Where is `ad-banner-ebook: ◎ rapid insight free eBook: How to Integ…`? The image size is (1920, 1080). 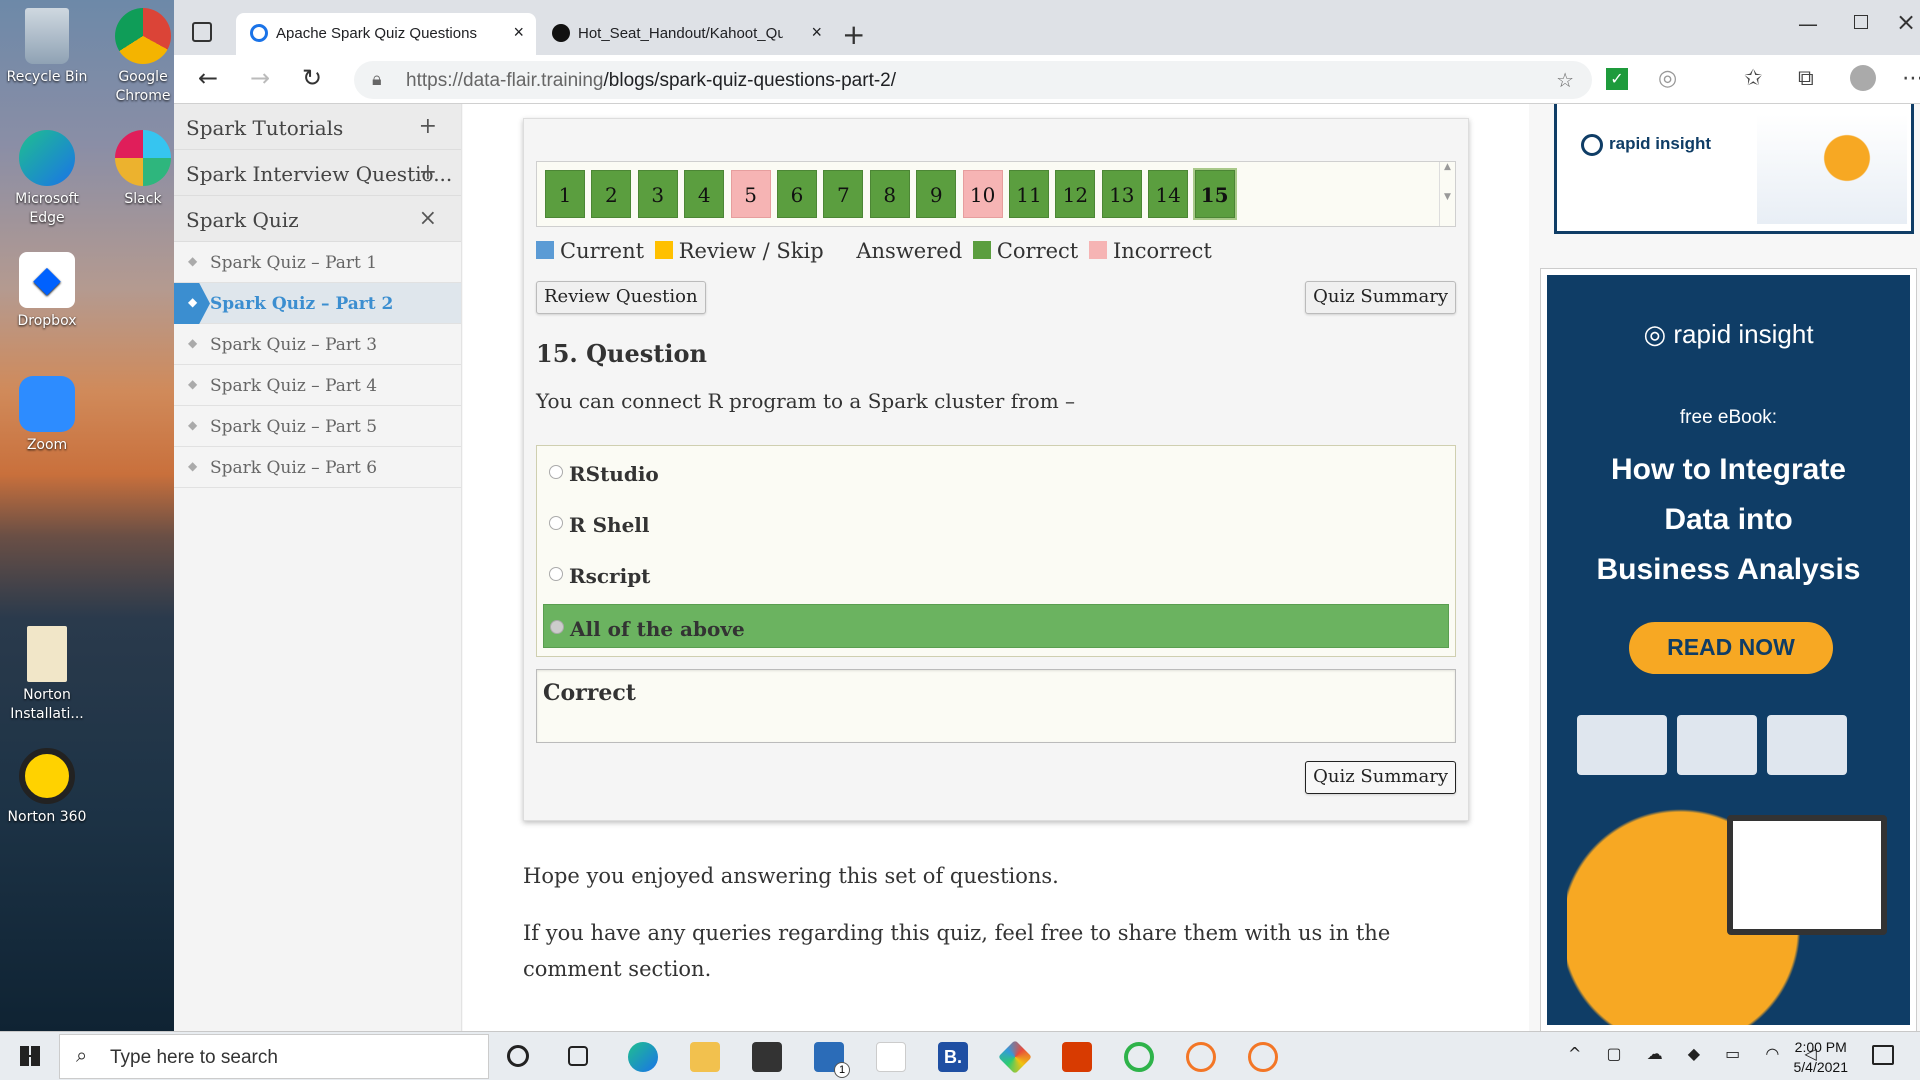 ad-banner-ebook: ◎ rapid insight free eBook: How to Integ… is located at coordinates (1728, 649).